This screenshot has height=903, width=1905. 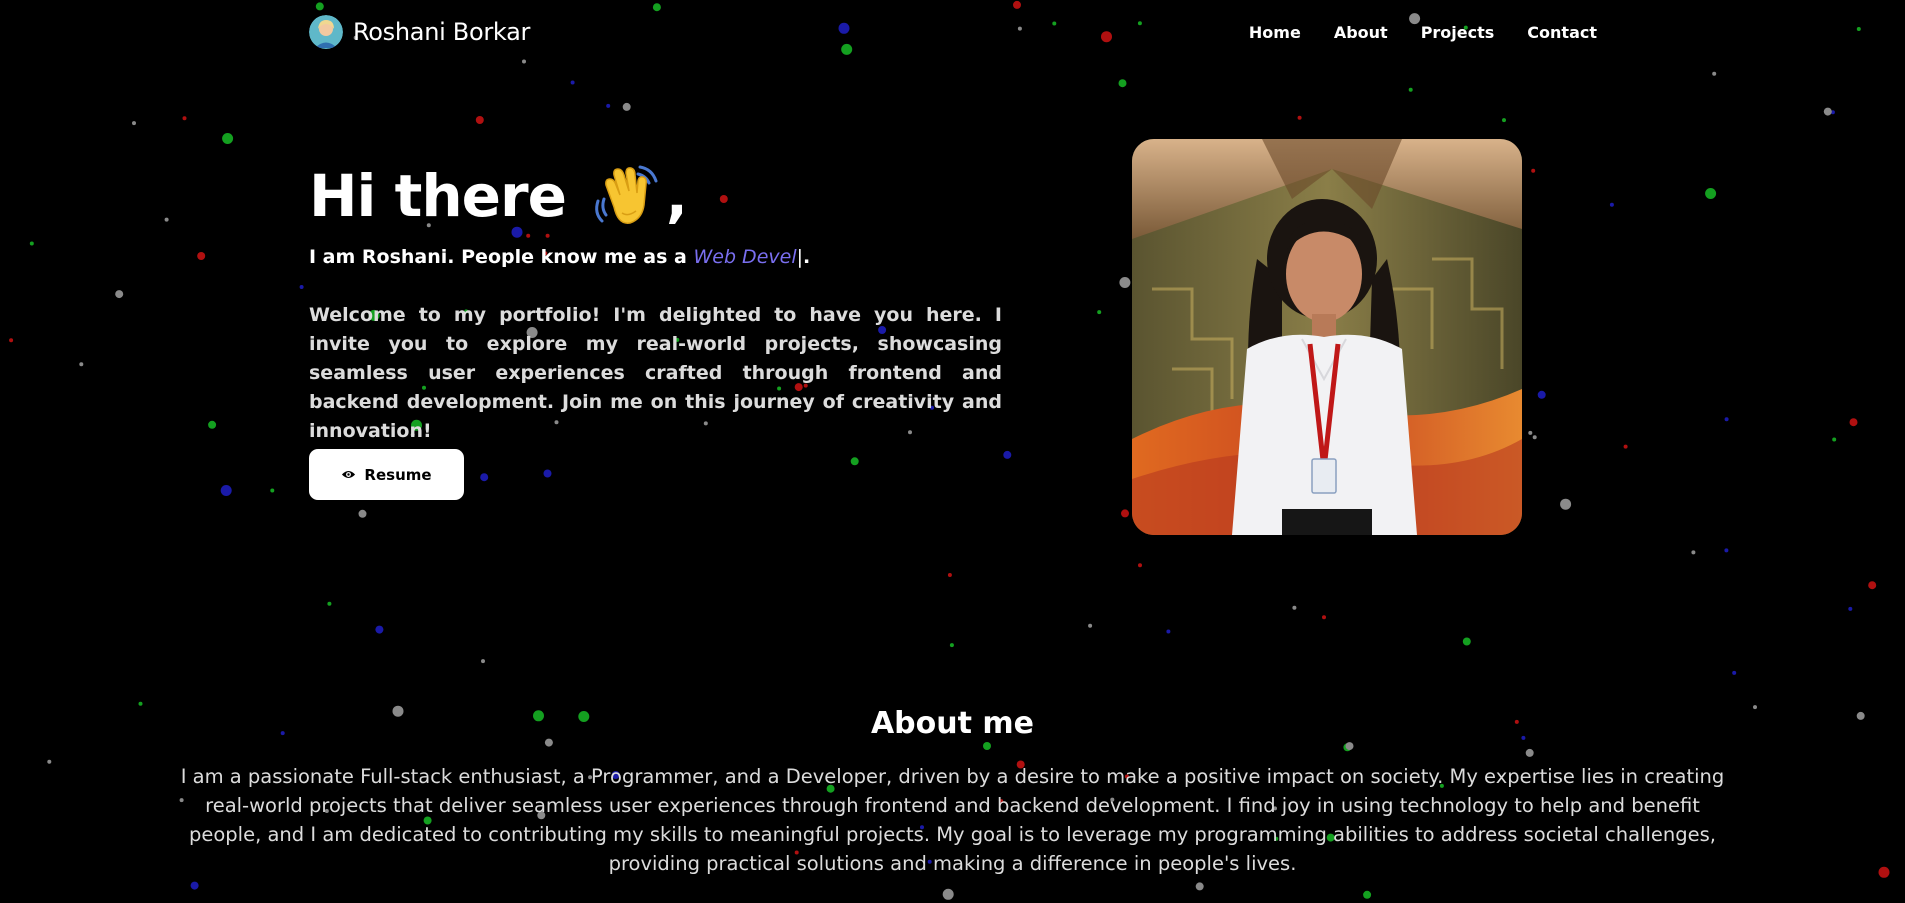 I want to click on waving-hand-icon, so click(x=627, y=196).